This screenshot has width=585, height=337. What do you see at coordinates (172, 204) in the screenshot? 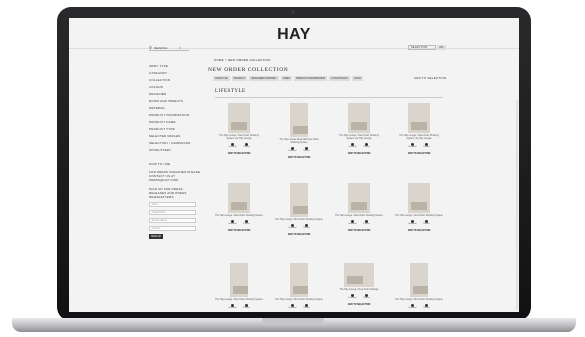
I see `name-field: Name` at bounding box center [172, 204].